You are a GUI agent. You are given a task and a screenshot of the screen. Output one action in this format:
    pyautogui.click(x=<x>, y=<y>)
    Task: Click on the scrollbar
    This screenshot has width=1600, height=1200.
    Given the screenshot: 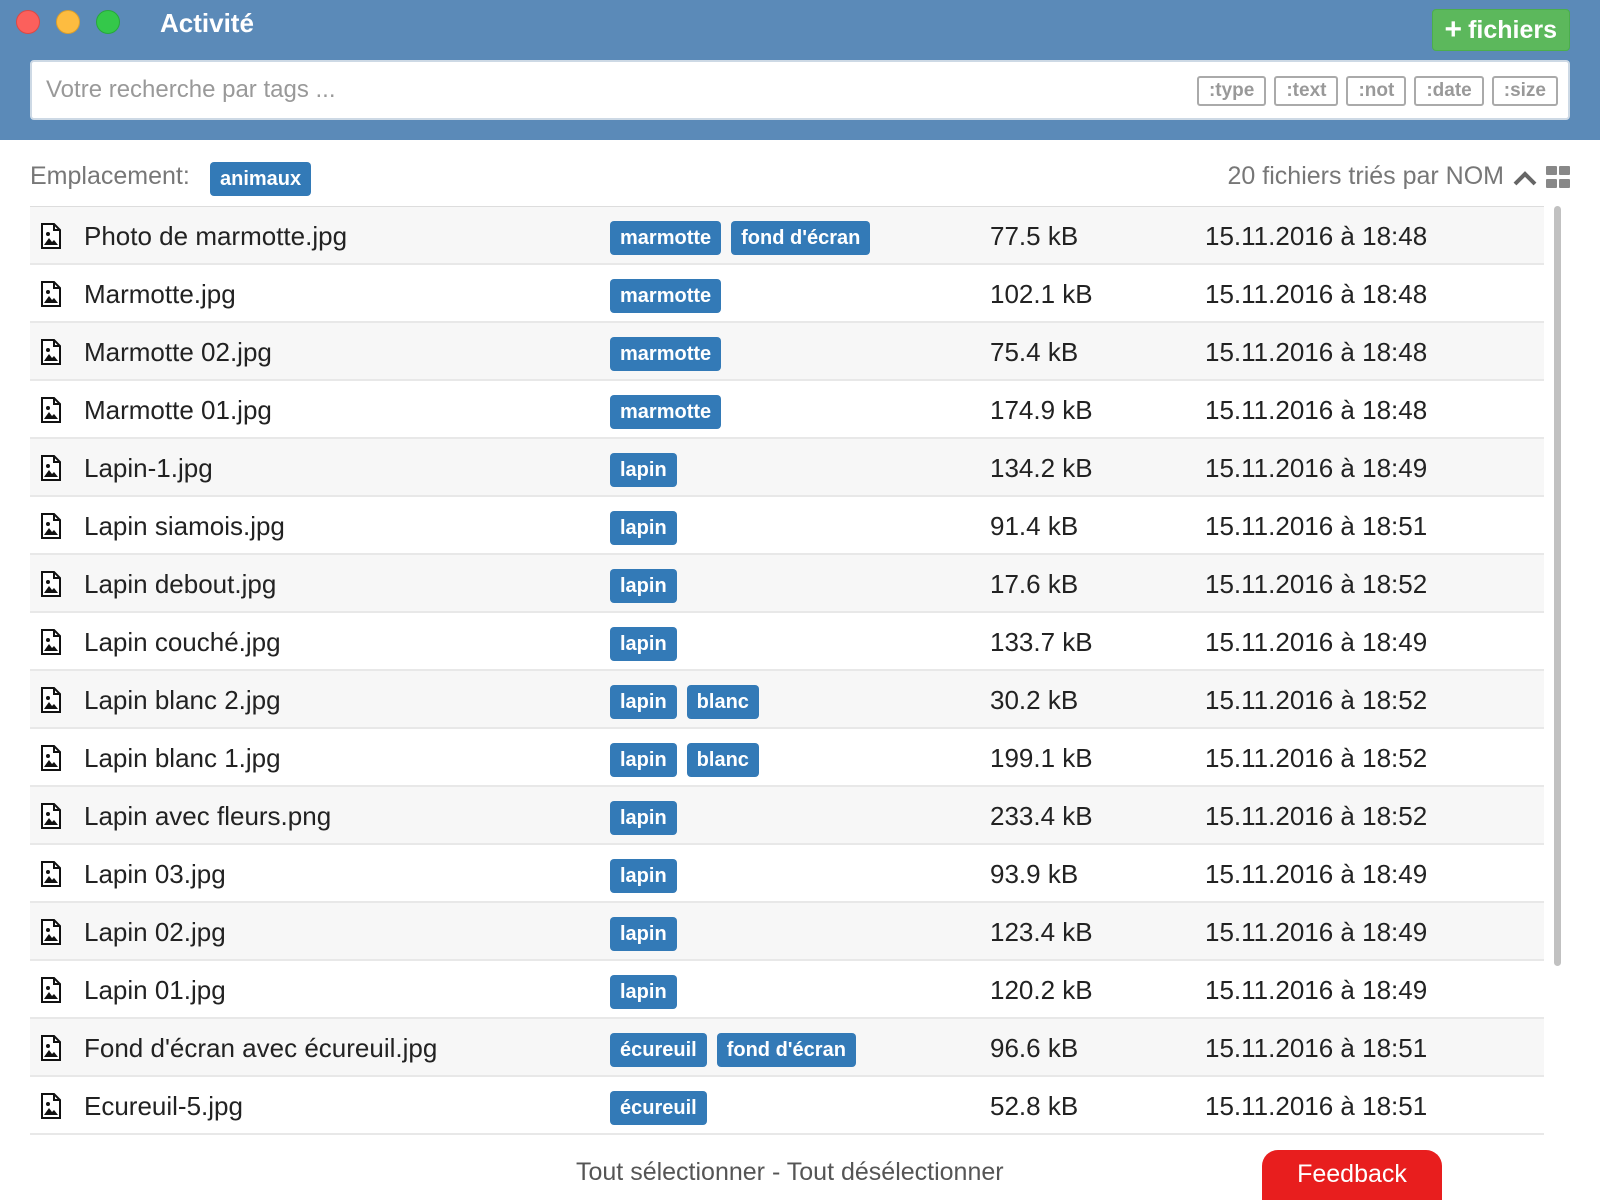 What is the action you would take?
    pyautogui.click(x=1557, y=676)
    